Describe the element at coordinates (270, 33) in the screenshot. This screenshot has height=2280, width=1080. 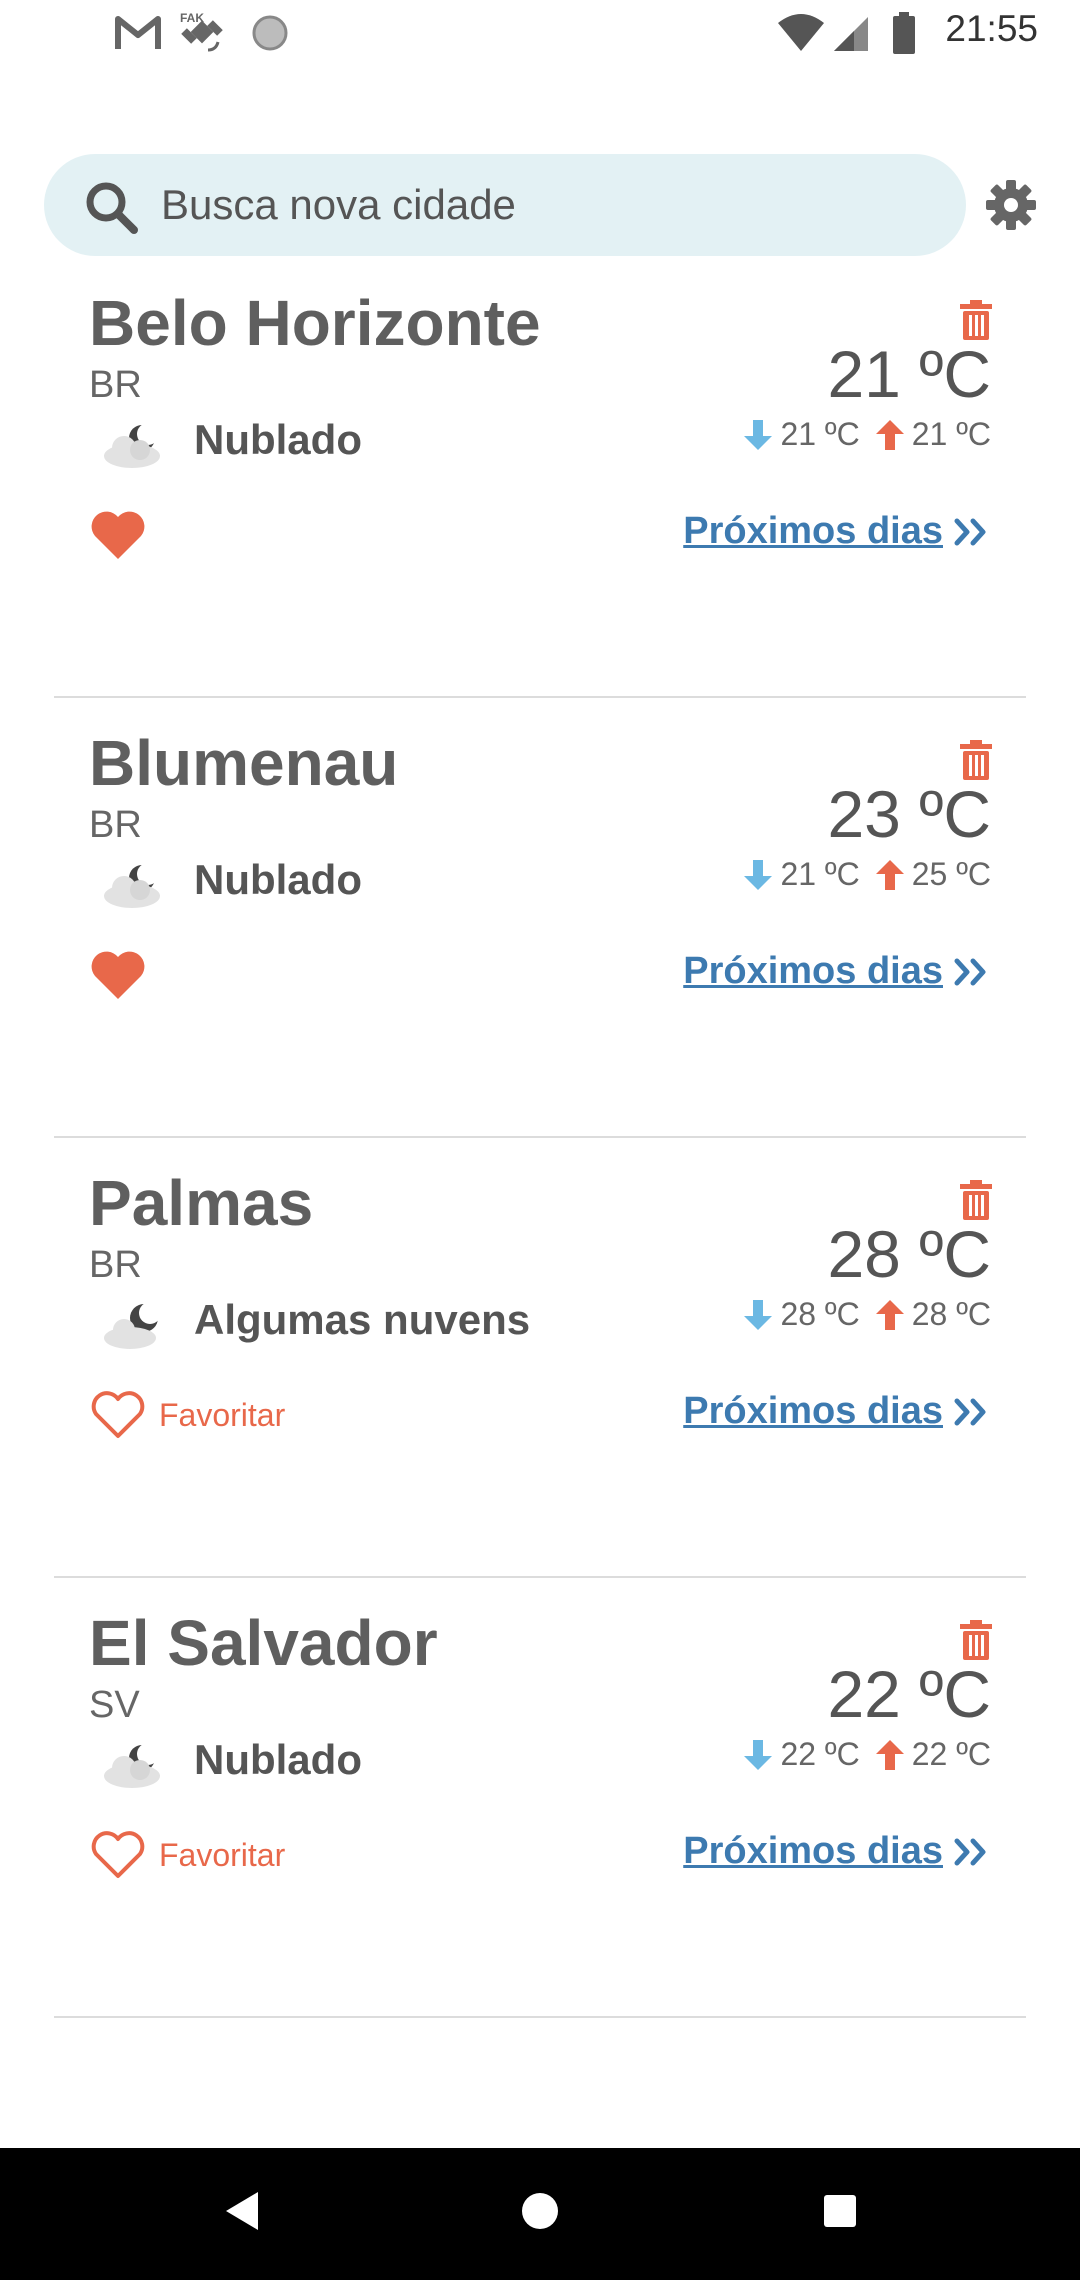
I see `circle-app-icon` at that location.